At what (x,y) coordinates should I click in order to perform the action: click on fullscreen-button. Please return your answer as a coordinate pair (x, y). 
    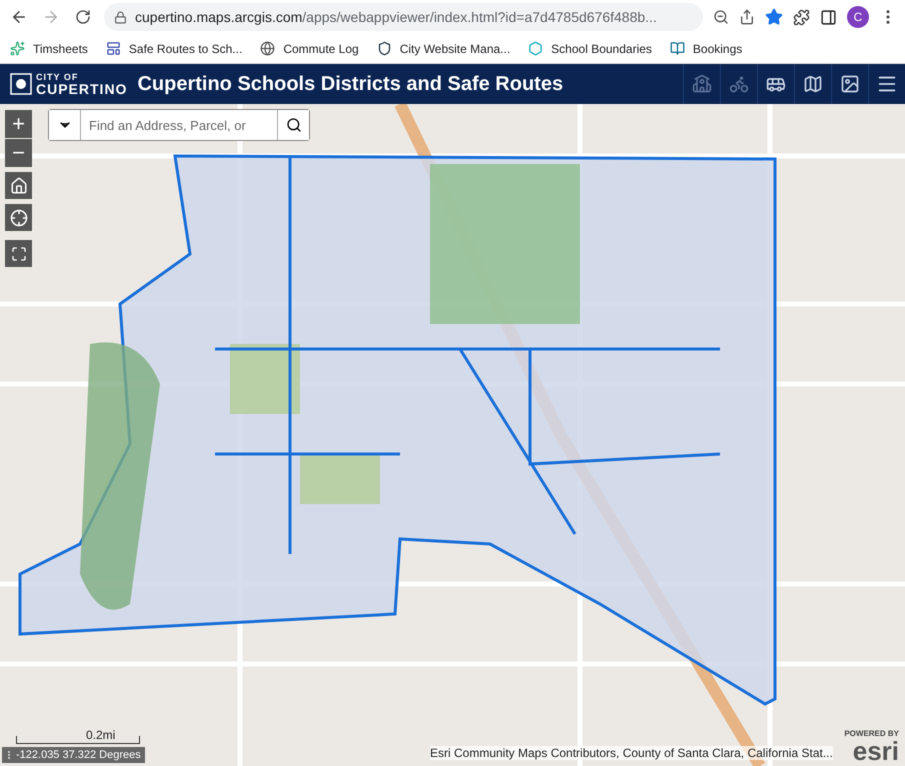
    Looking at the image, I should click on (18, 253).